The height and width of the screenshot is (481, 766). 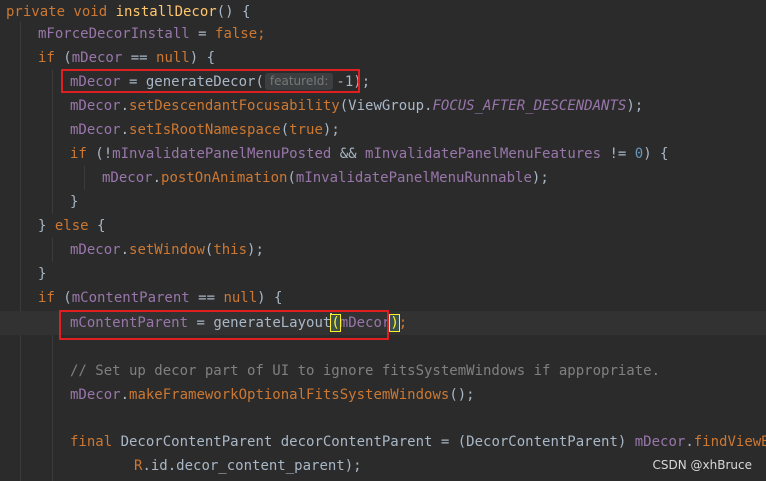 What do you see at coordinates (99, 154) in the screenshot?
I see `code-token: (!` at bounding box center [99, 154].